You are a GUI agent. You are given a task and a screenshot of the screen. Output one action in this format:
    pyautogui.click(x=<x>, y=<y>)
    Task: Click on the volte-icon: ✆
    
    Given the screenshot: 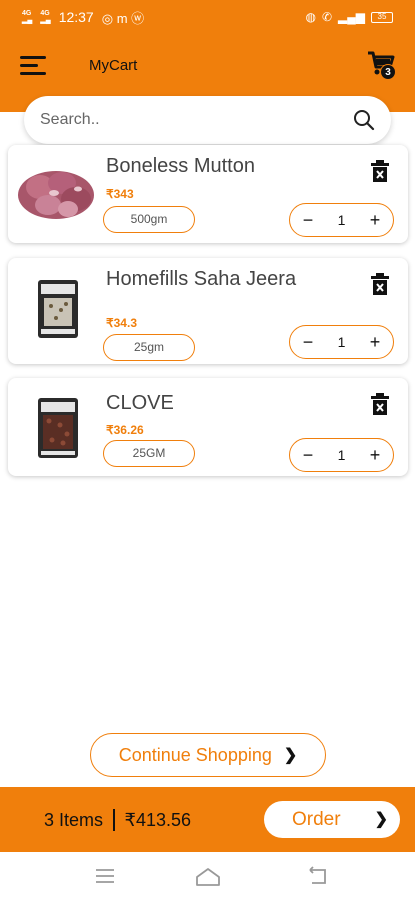 What is the action you would take?
    pyautogui.click(x=327, y=17)
    